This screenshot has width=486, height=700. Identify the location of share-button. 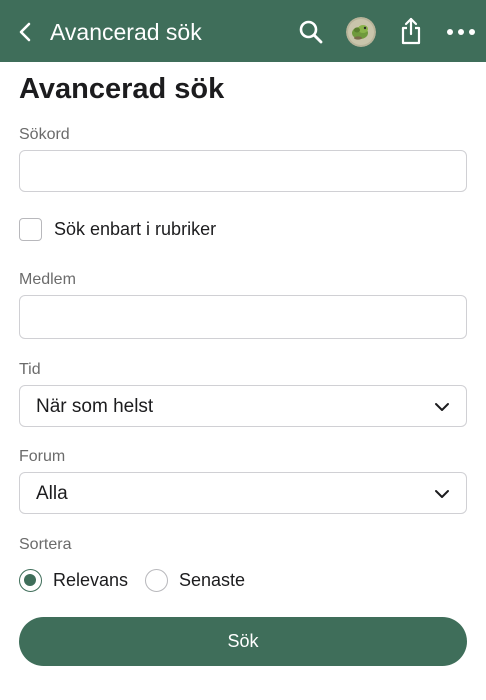
(411, 31).